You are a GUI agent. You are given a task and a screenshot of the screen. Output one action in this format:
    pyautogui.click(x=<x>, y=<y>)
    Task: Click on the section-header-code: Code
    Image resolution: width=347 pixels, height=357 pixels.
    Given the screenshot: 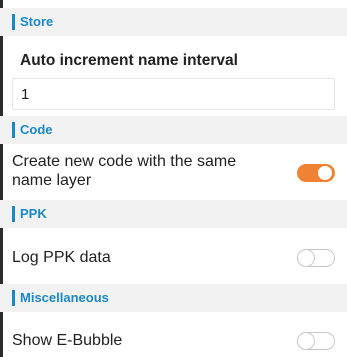 What is the action you would take?
    pyautogui.click(x=173, y=130)
    